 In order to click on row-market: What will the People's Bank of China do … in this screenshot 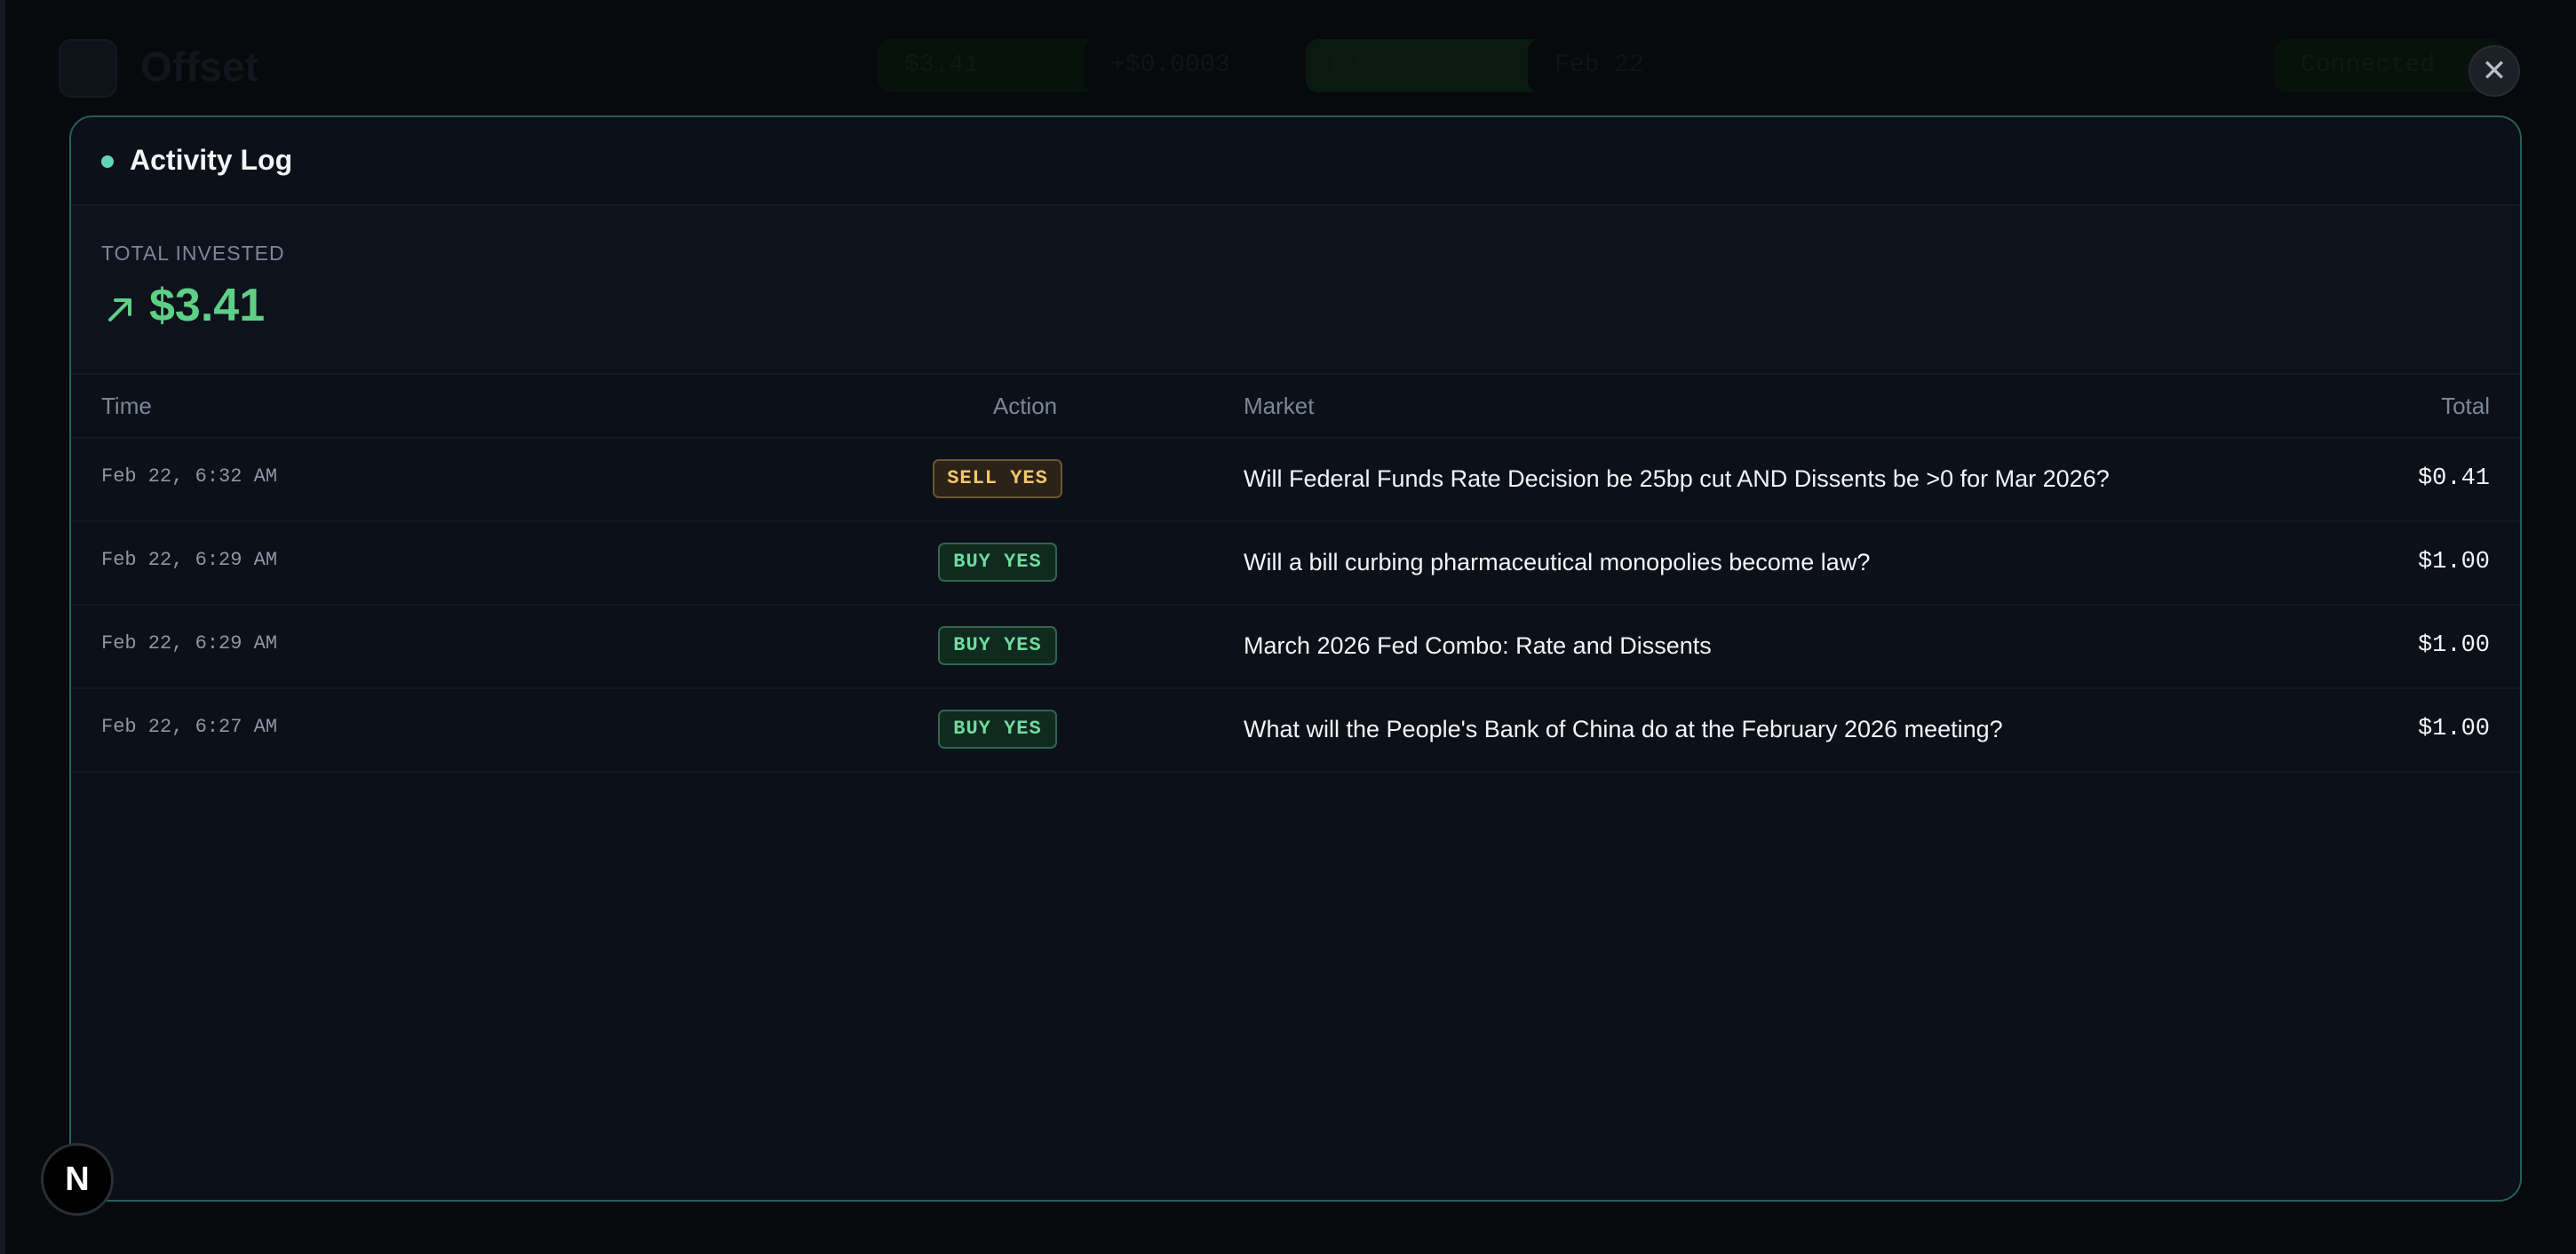, I will do `click(1623, 729)`.